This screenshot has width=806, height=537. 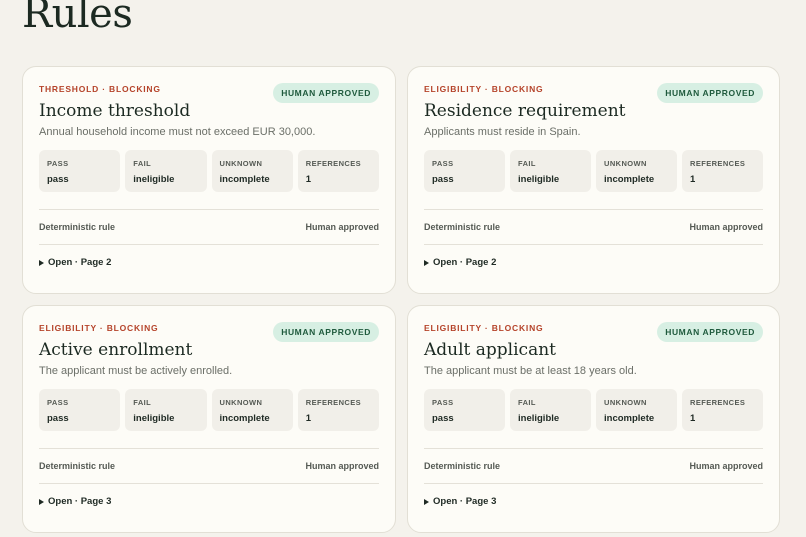 What do you see at coordinates (77, 18) in the screenshot?
I see `page-title: Rules` at bounding box center [77, 18].